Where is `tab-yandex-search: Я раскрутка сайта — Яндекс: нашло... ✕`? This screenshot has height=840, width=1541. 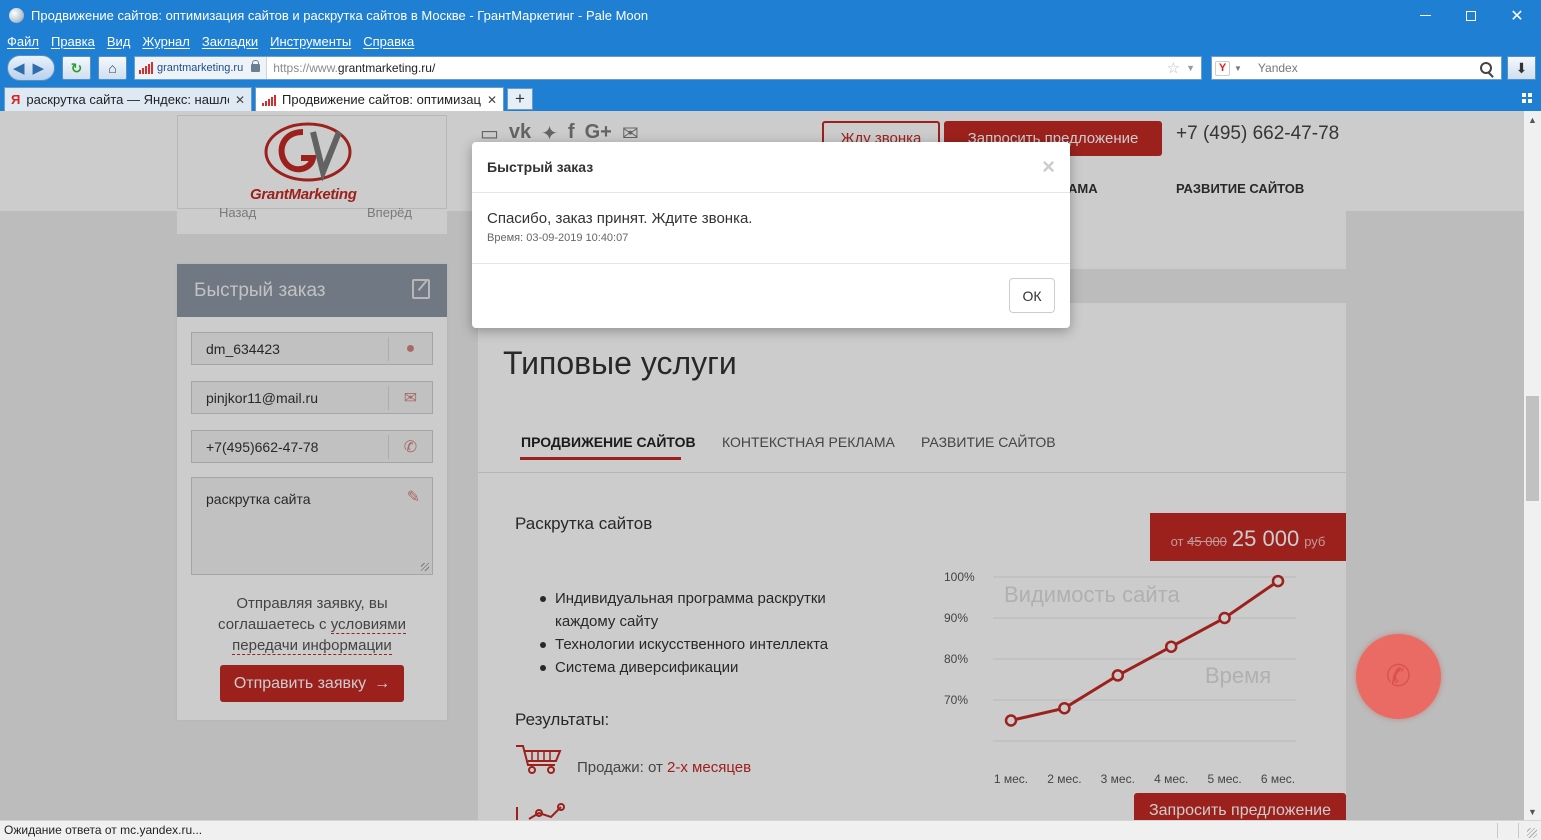 tab-yandex-search: Я раскрутка сайта — Яндекс: нашло... ✕ is located at coordinates (128, 99).